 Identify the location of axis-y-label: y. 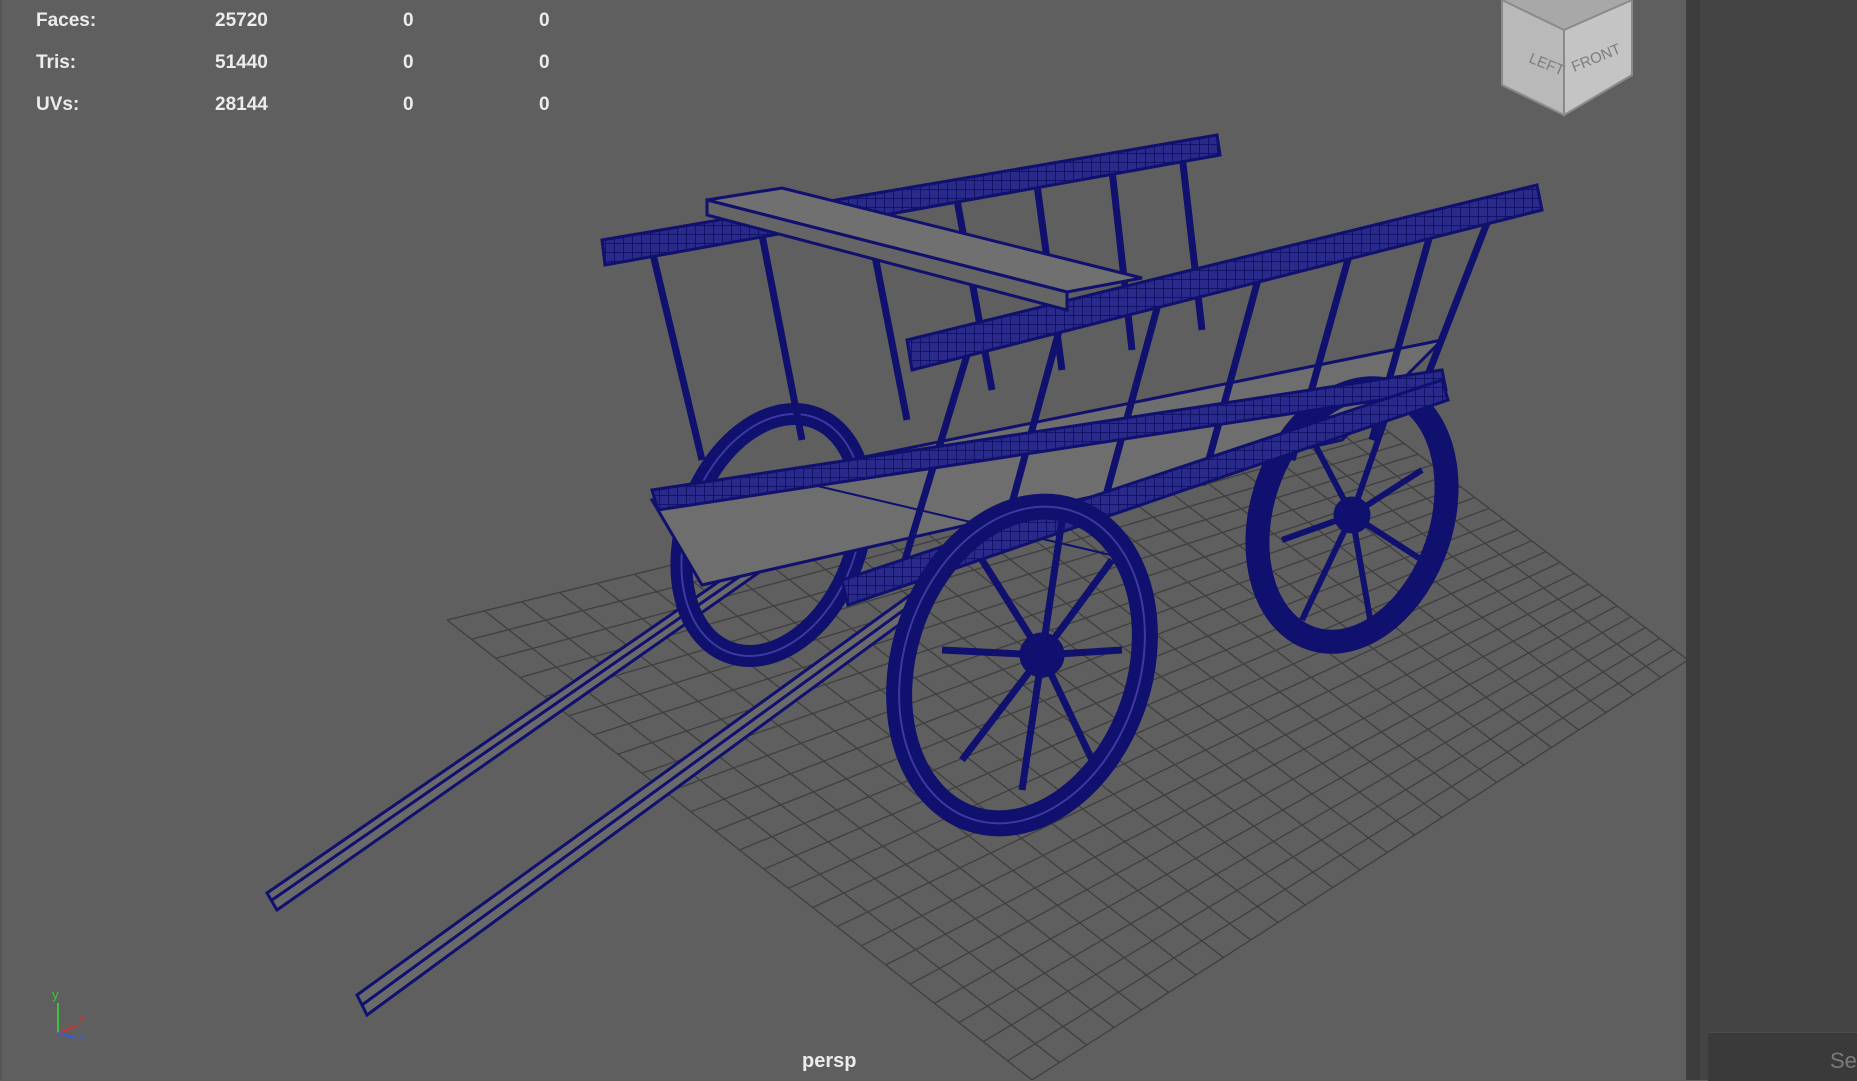
(55, 994).